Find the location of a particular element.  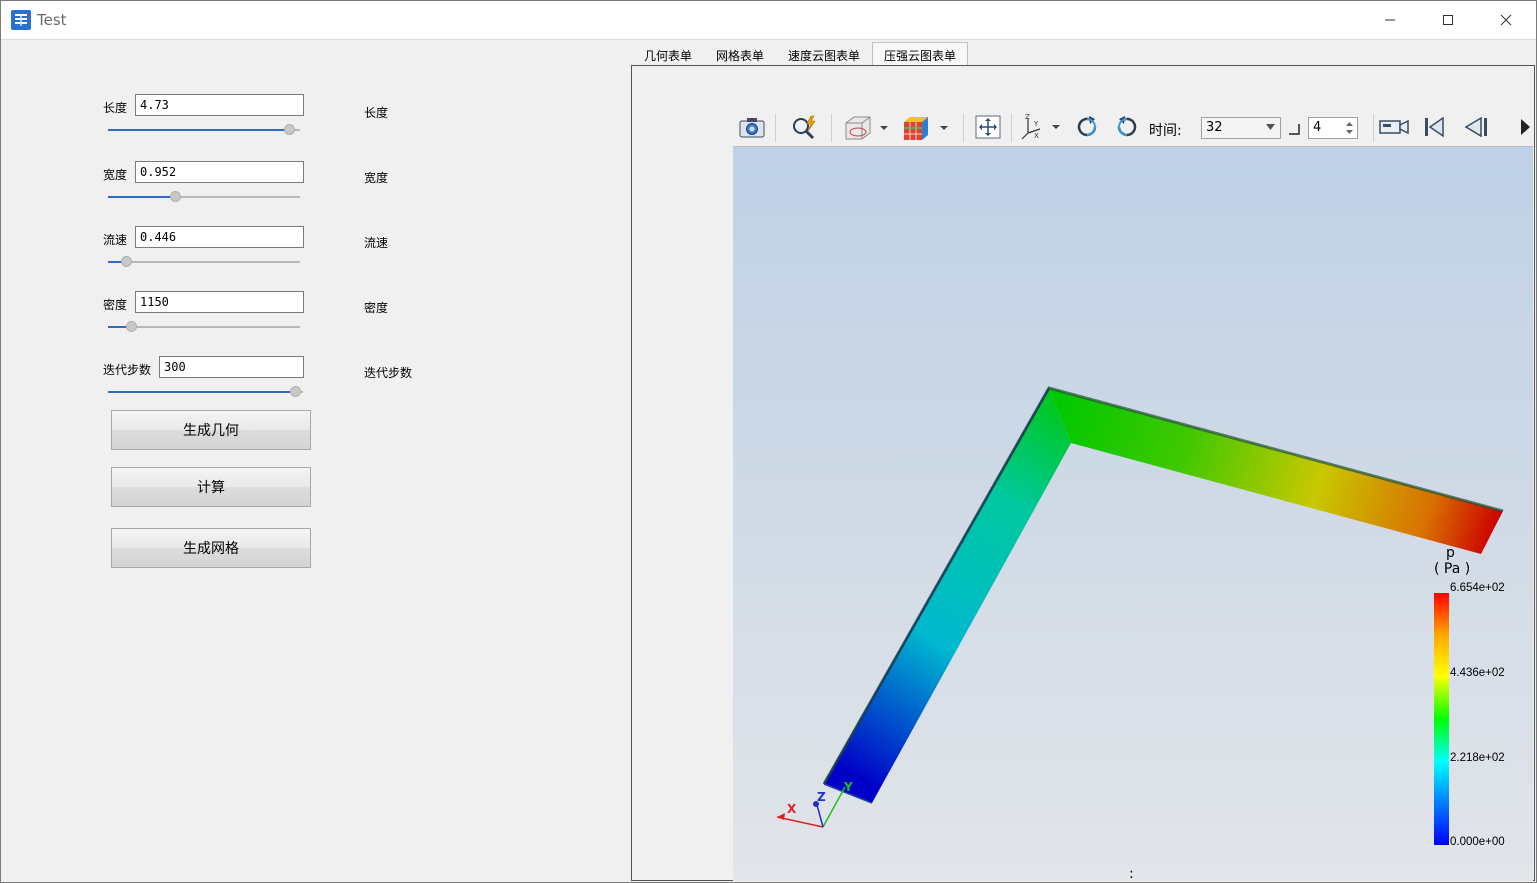

app-icon is located at coordinates (21, 20).